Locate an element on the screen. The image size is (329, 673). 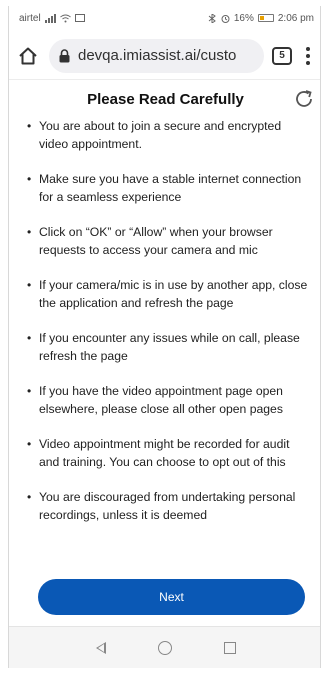
bluetooth-icon is located at coordinates (212, 18).